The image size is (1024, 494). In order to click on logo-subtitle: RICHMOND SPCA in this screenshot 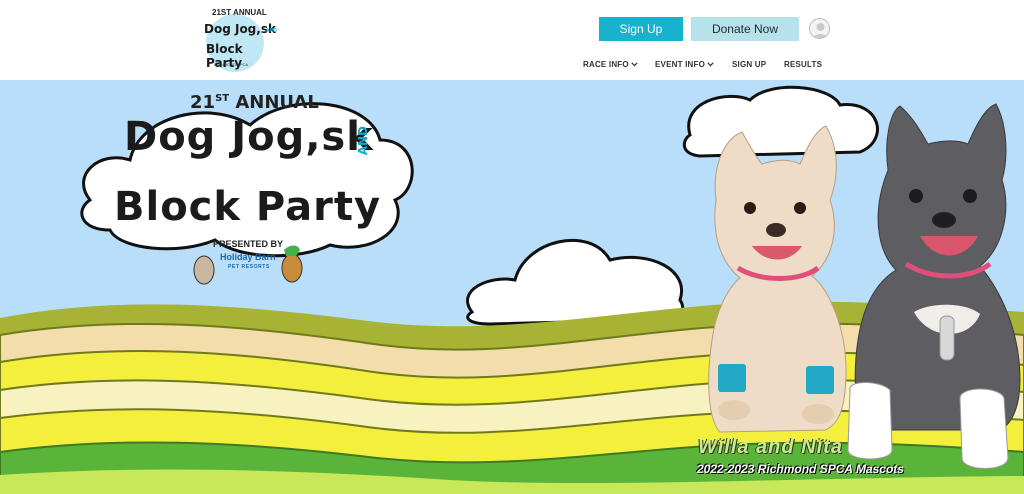, I will do `click(231, 64)`.